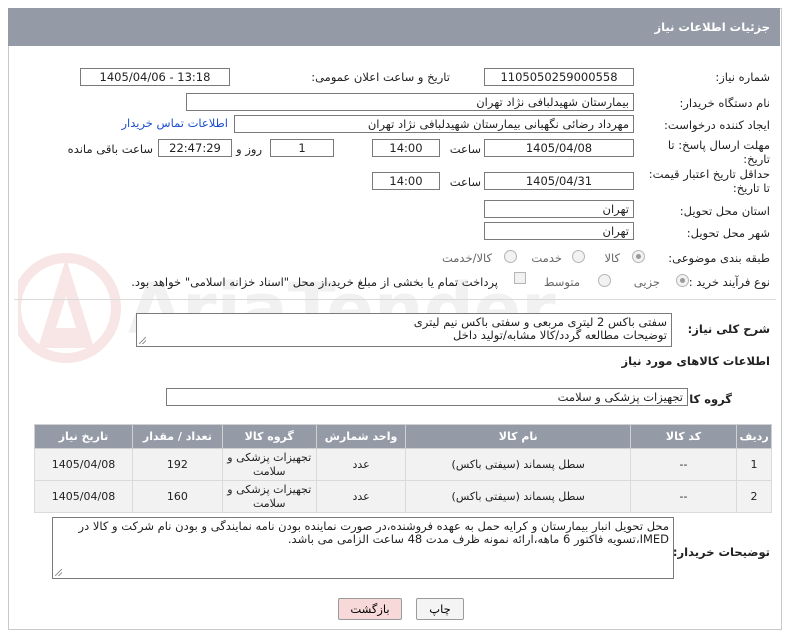 This screenshot has height=636, width=788. Describe the element at coordinates (646, 282) in the screenshot. I see `process-minor-label: جزیی` at that location.